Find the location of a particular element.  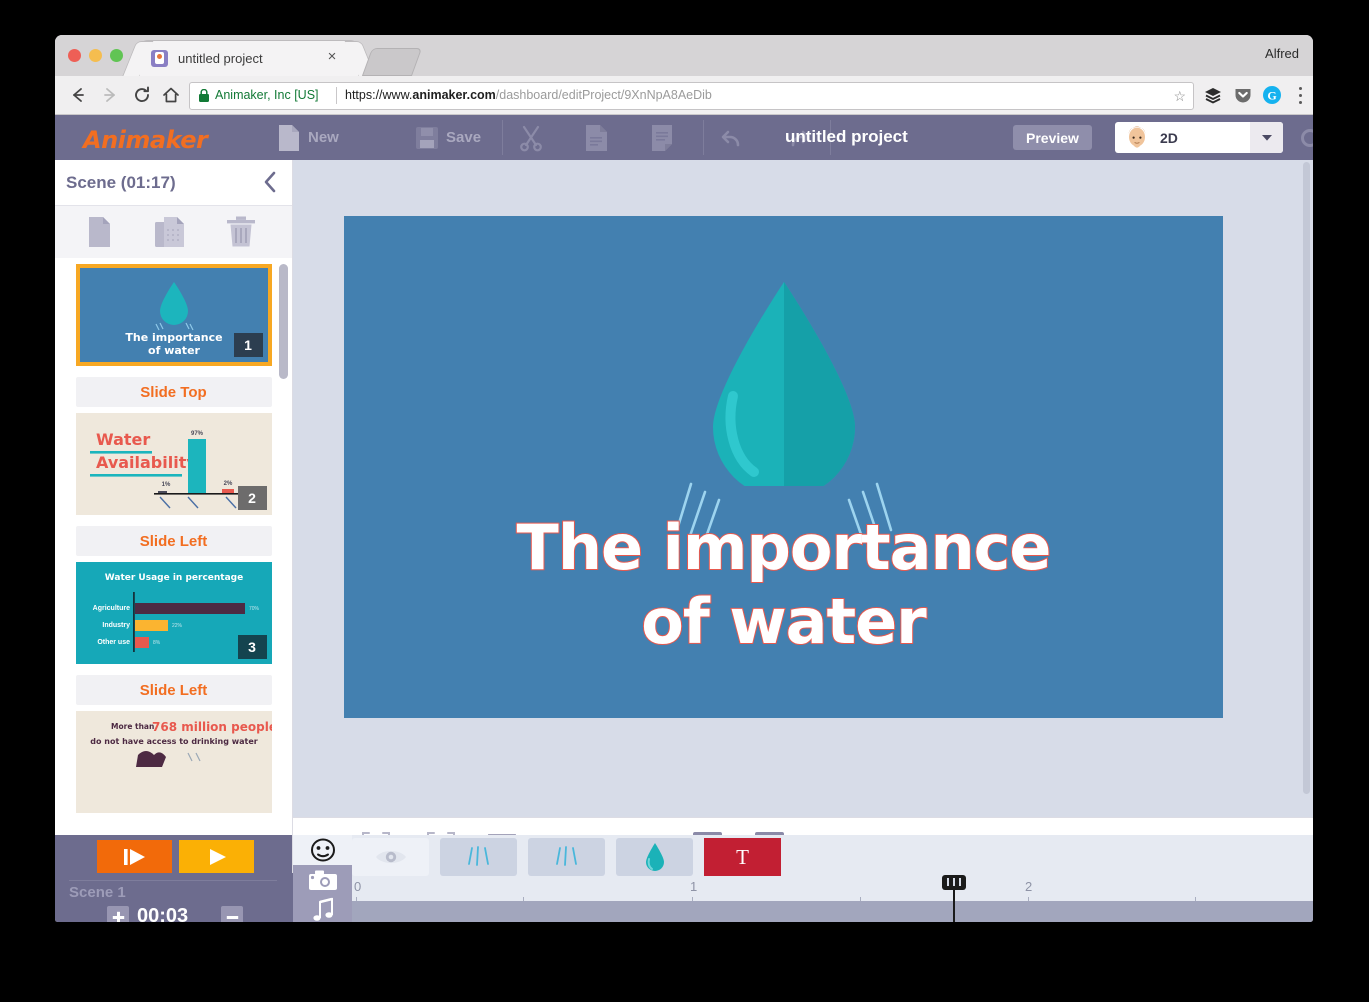

scene-panel-header: Scene (01:17) is located at coordinates (173, 183).